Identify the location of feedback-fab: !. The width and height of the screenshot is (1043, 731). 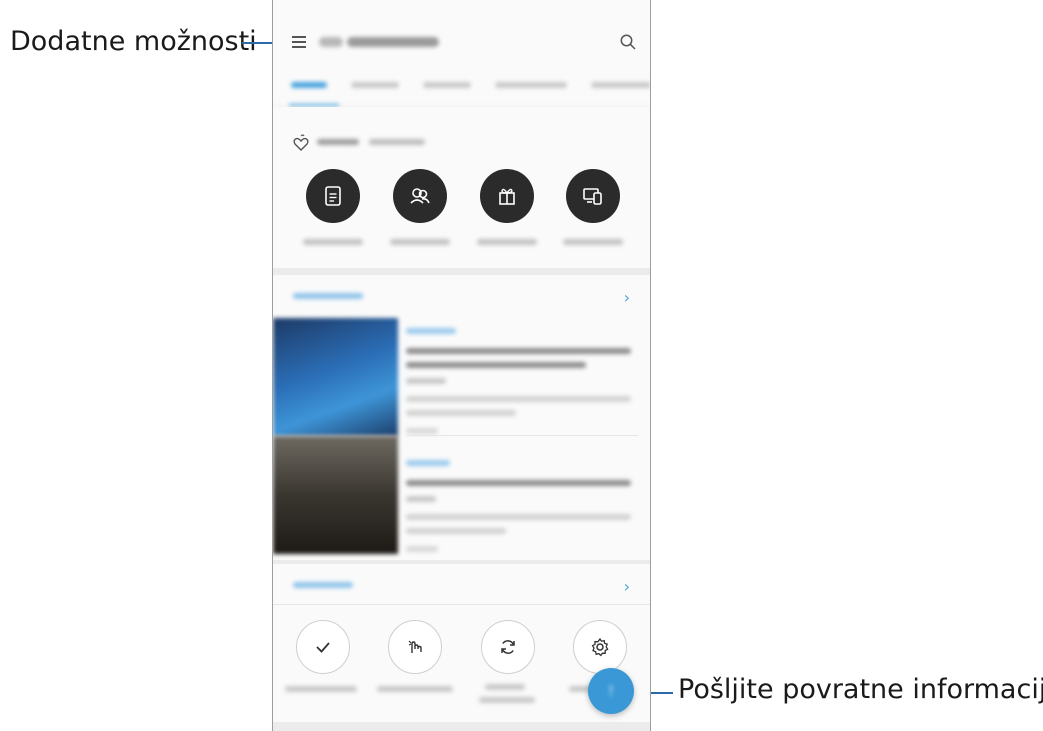
(611, 691).